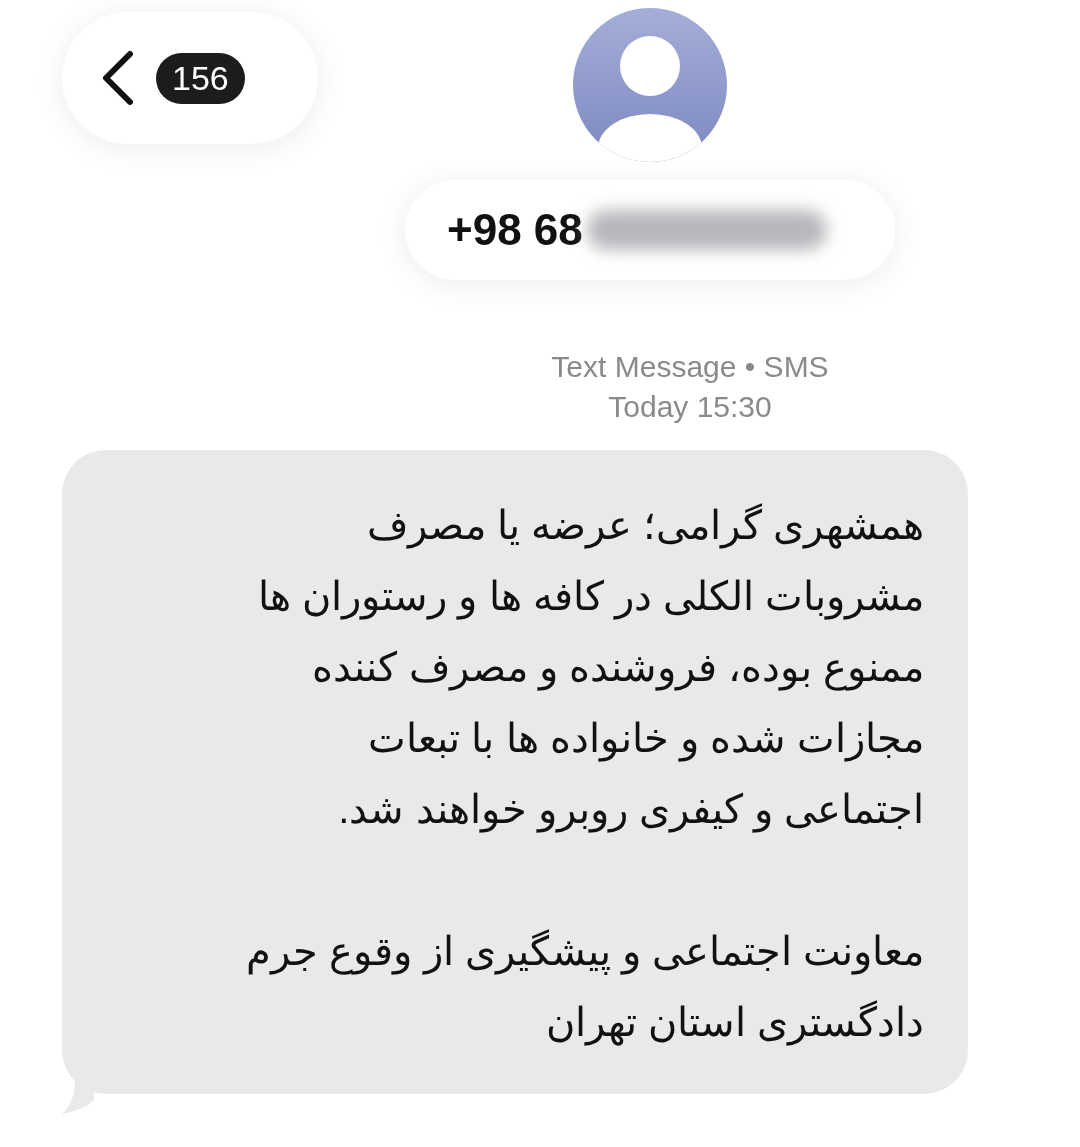 This screenshot has height=1147, width=1080. What do you see at coordinates (690, 407) in the screenshot?
I see `message-time: Today 15:30` at bounding box center [690, 407].